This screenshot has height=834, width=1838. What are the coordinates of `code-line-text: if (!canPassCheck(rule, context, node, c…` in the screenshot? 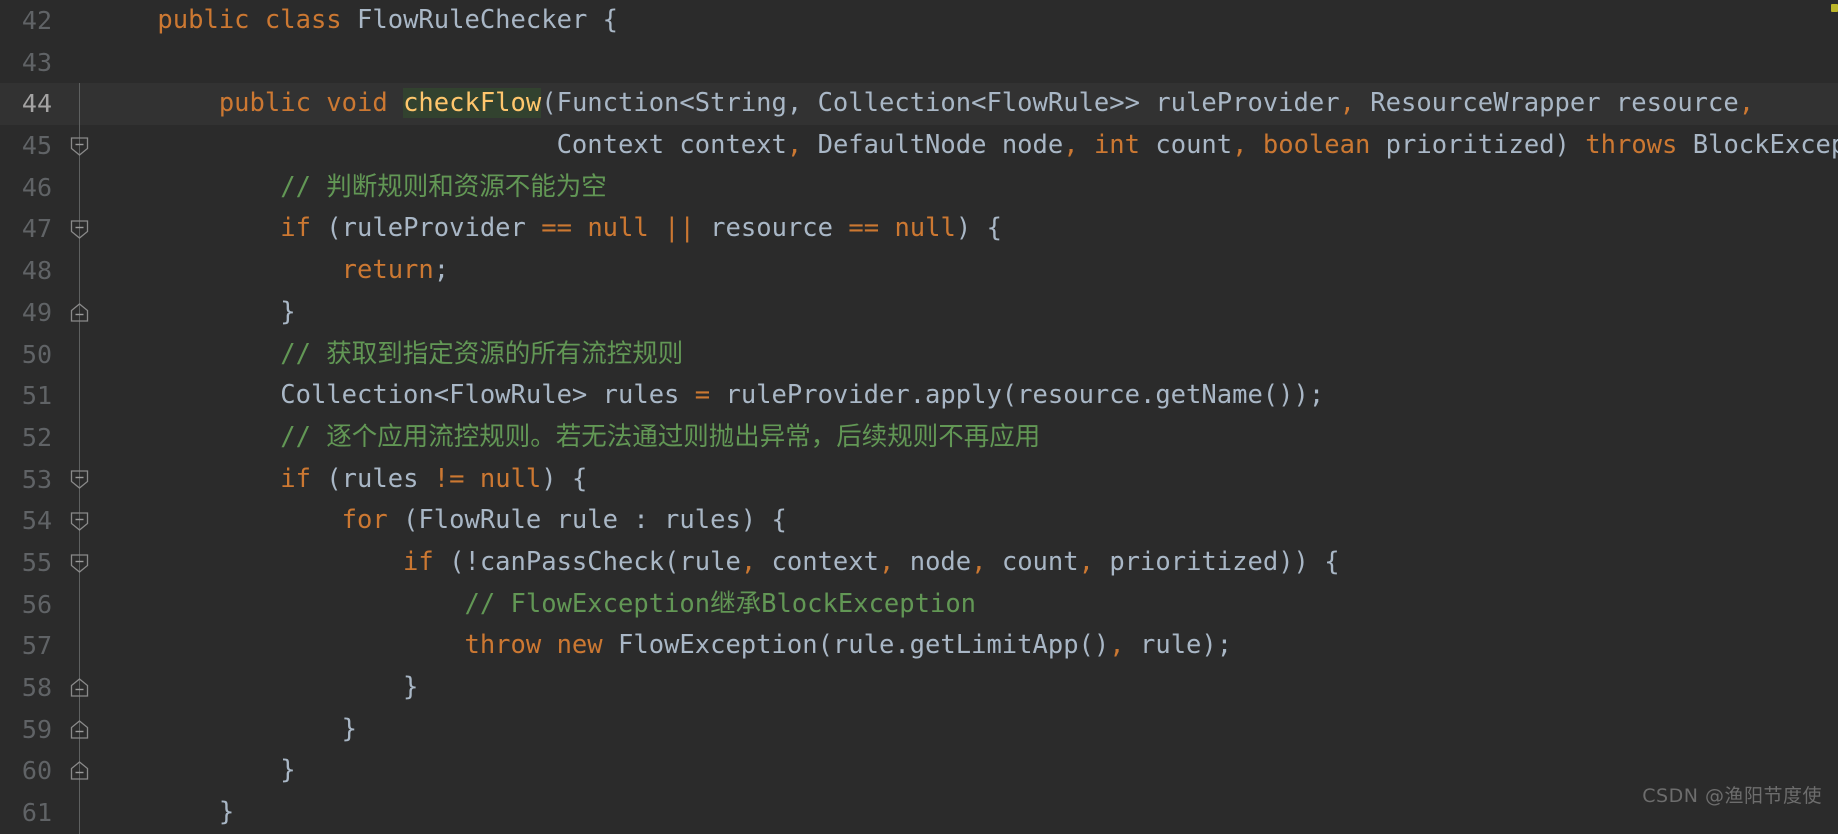 It's located at (967, 563).